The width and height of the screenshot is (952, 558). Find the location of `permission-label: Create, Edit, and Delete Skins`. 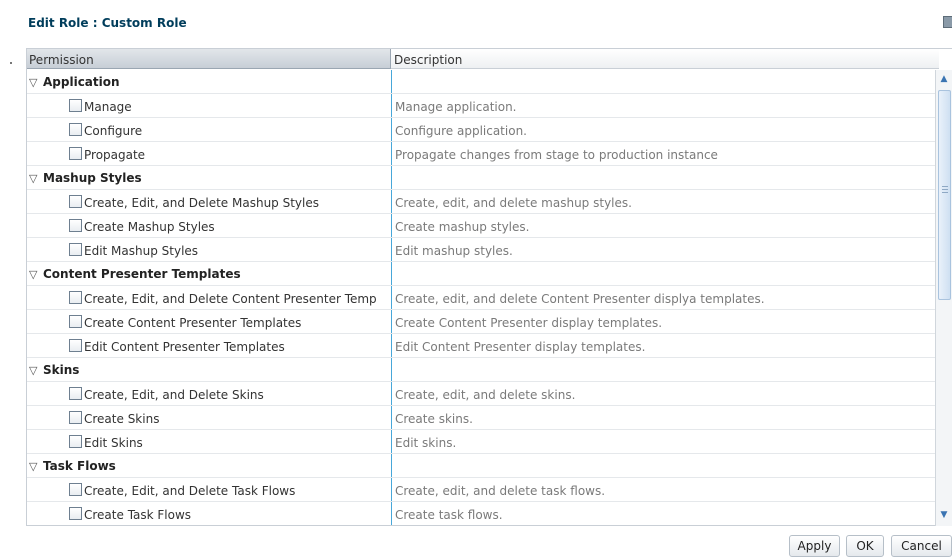

permission-label: Create, Edit, and Delete Skins is located at coordinates (174, 395).